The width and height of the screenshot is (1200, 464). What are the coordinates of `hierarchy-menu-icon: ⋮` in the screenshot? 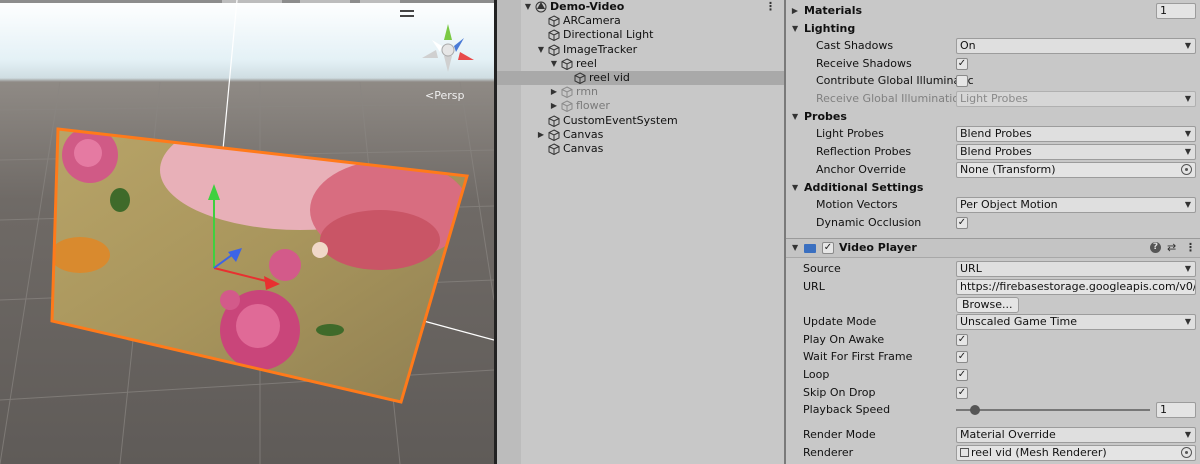 It's located at (770, 7).